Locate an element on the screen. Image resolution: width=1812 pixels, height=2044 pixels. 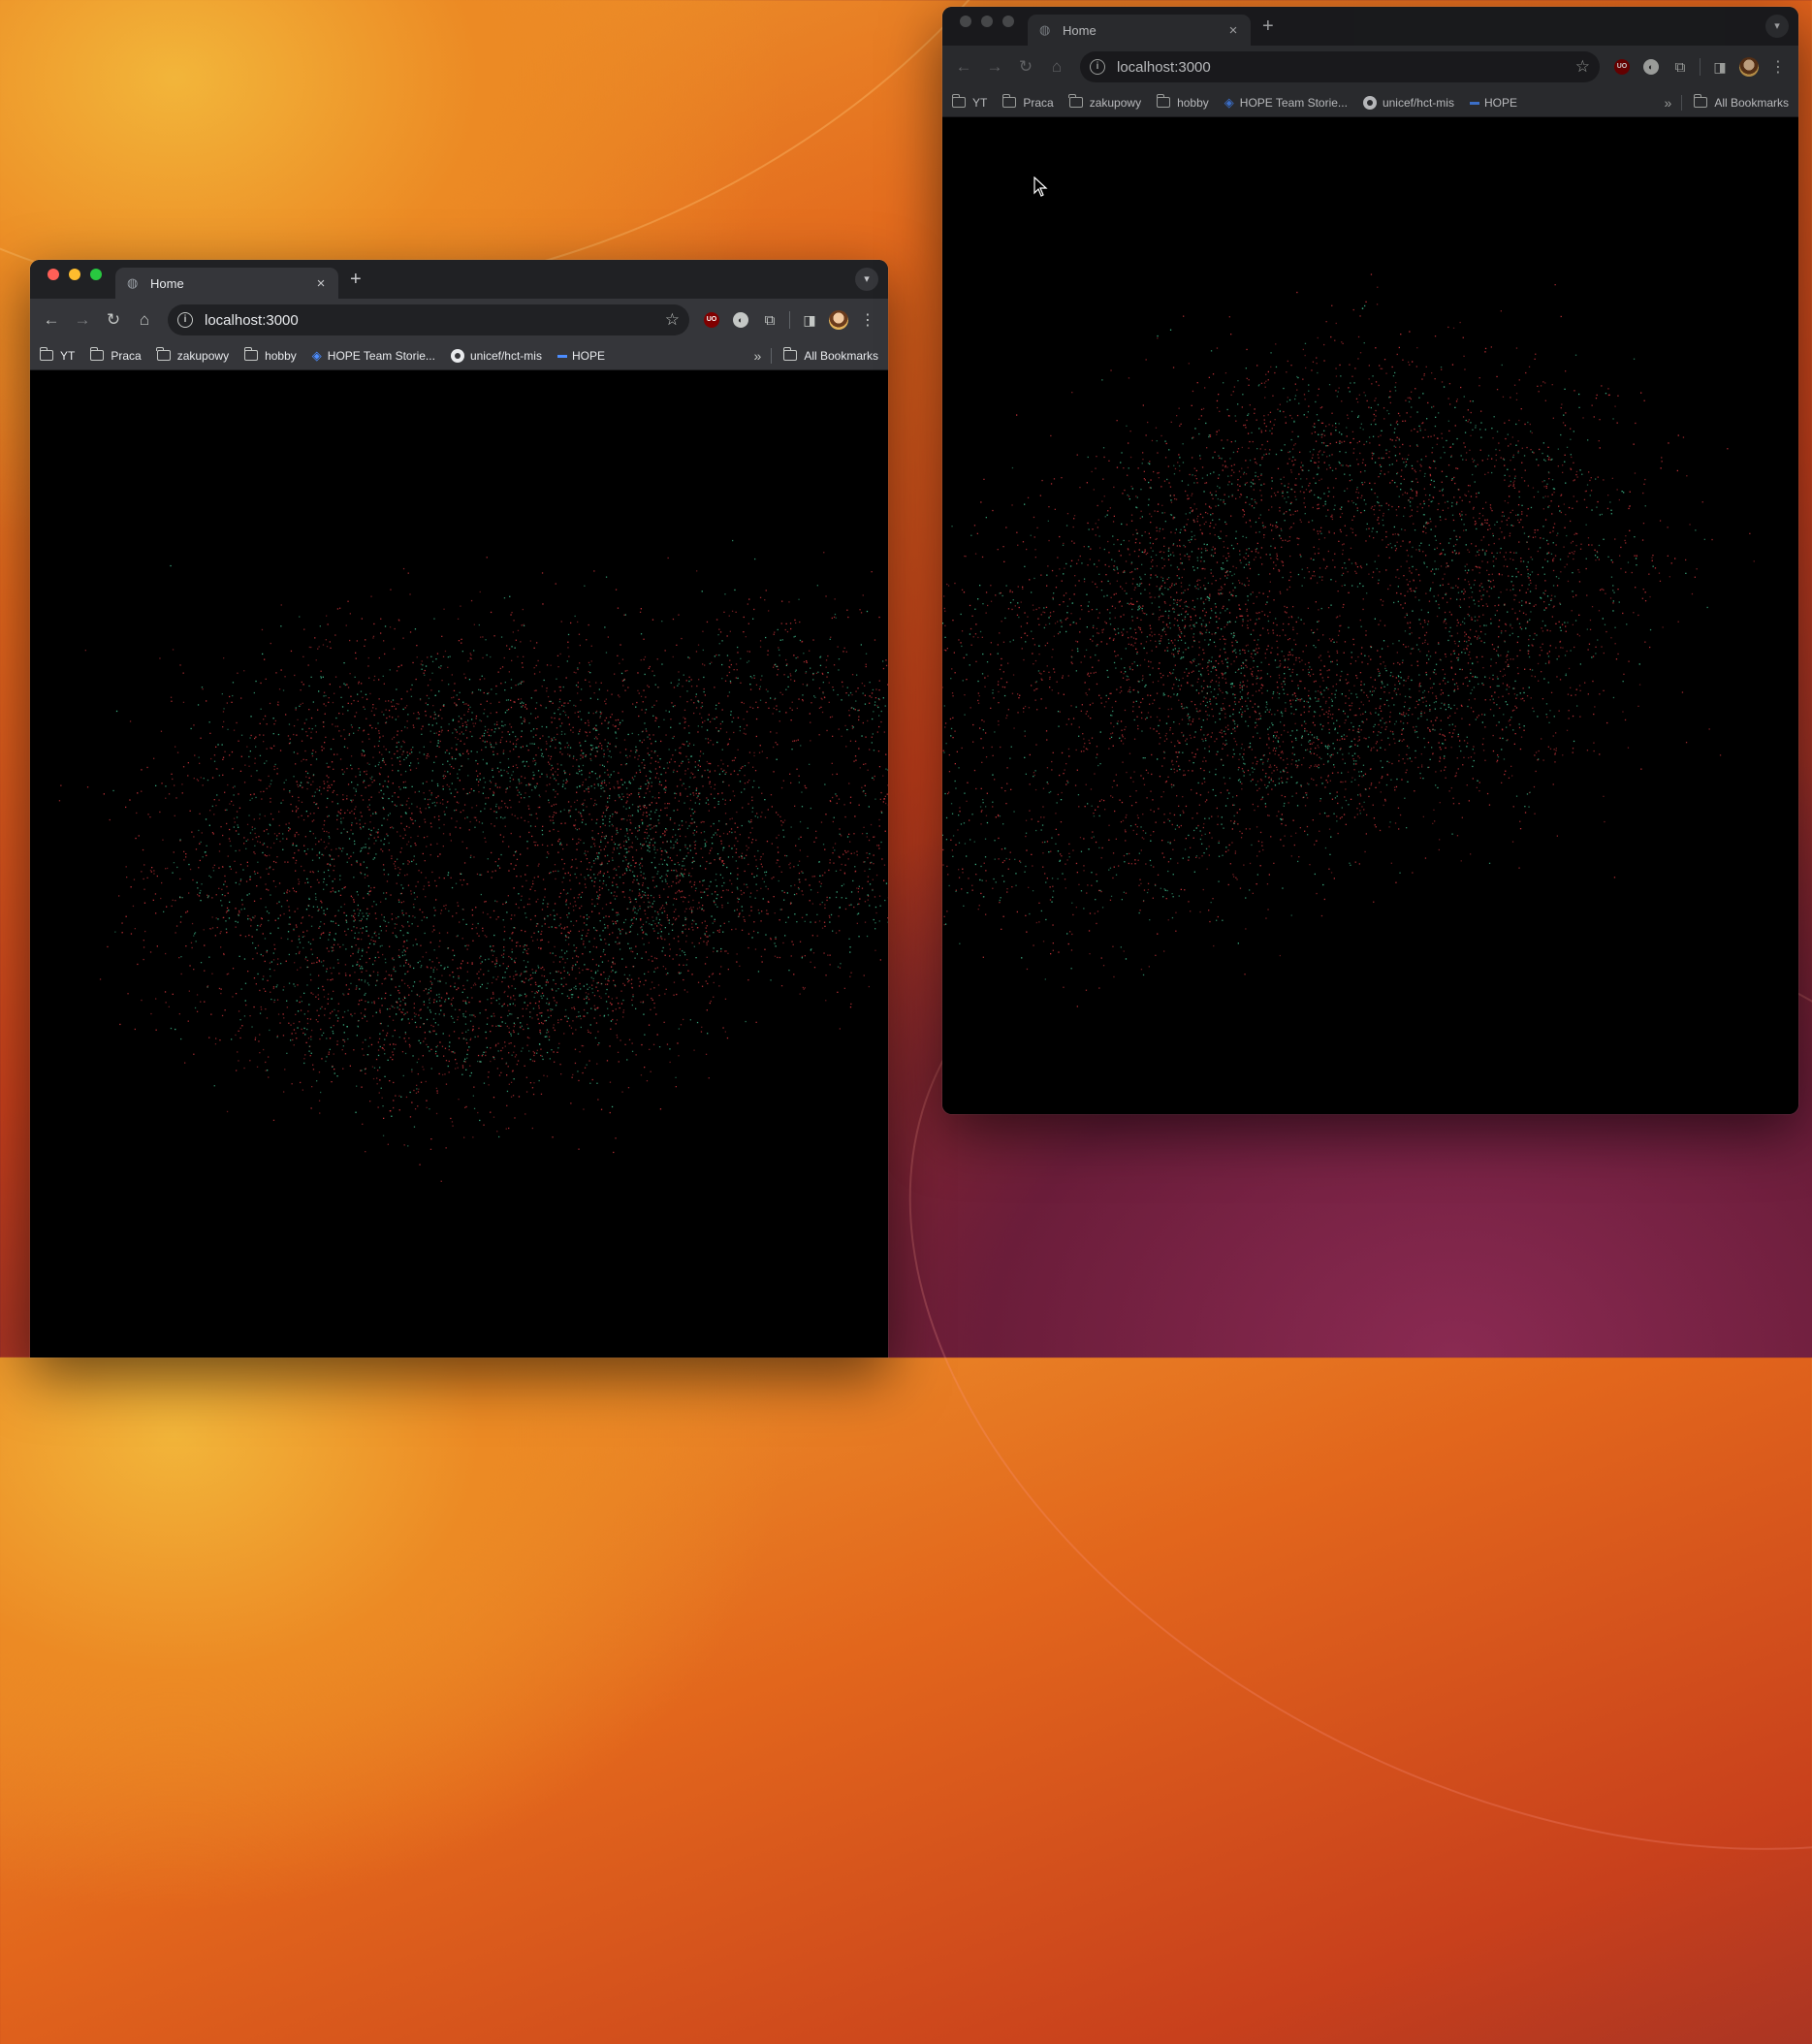
forward-button: → is located at coordinates (82, 319).